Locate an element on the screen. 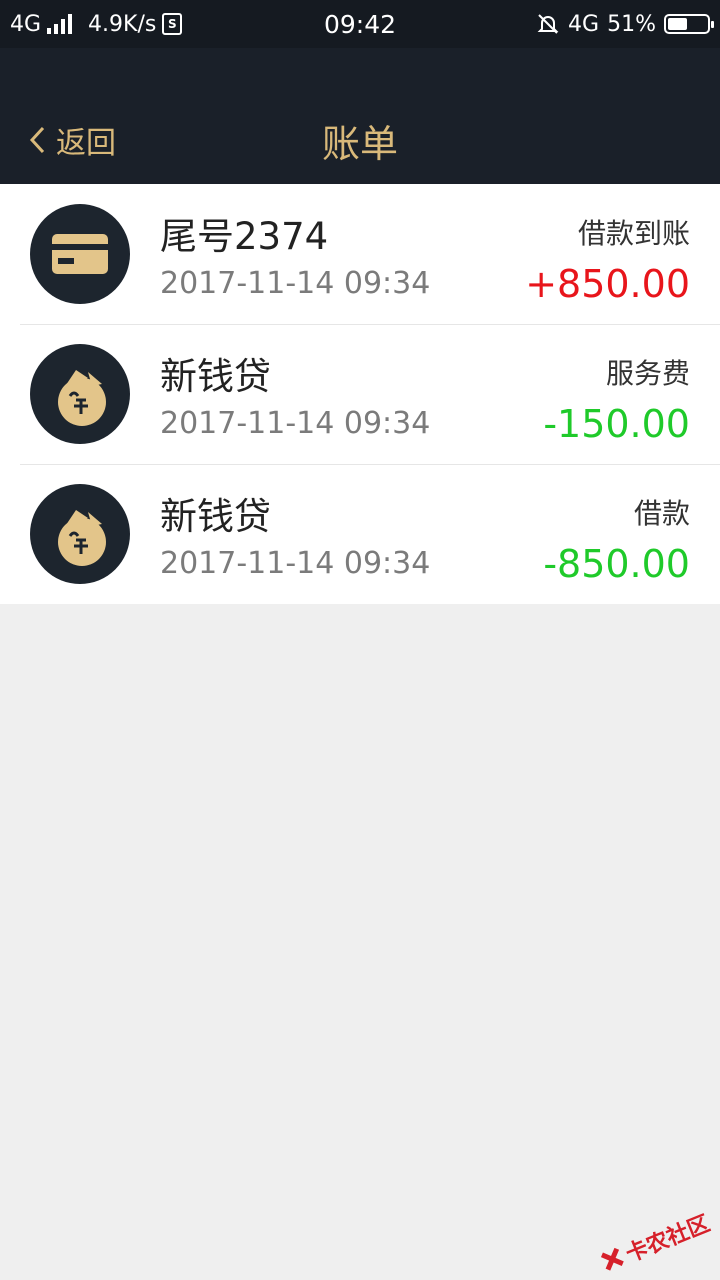 This screenshot has height=1280, width=720. network-type-right: 4G is located at coordinates (584, 24).